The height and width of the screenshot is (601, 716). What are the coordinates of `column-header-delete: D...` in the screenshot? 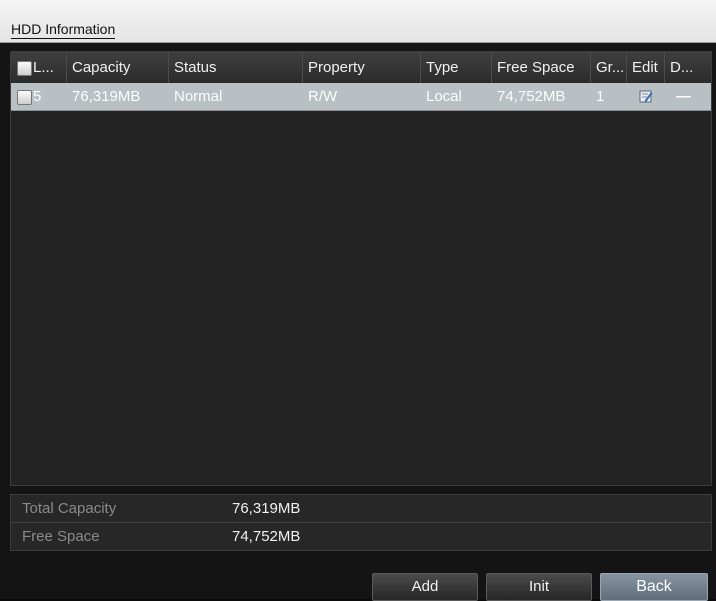 It's located at (688, 67).